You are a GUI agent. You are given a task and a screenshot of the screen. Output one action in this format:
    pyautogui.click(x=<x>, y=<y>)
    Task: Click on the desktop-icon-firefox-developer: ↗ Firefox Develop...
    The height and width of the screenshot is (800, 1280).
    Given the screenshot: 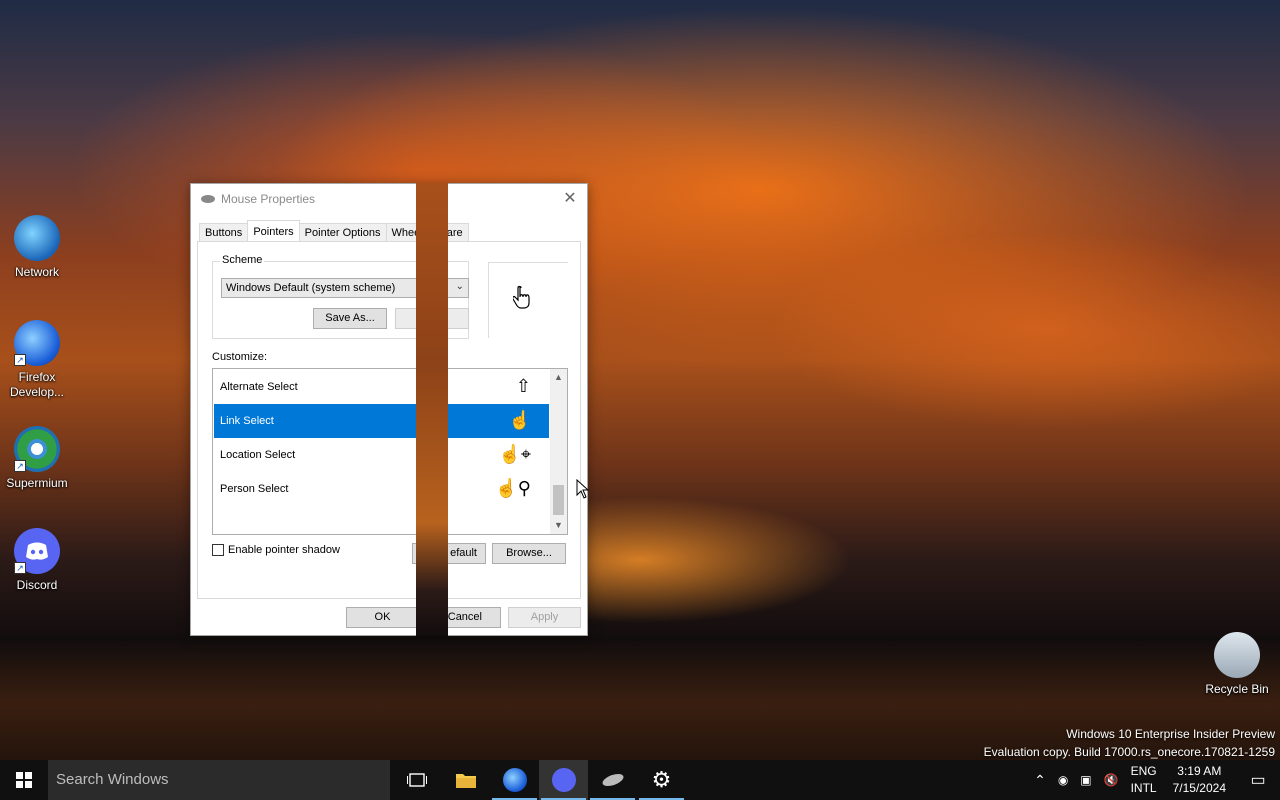 What is the action you would take?
    pyautogui.click(x=37, y=360)
    